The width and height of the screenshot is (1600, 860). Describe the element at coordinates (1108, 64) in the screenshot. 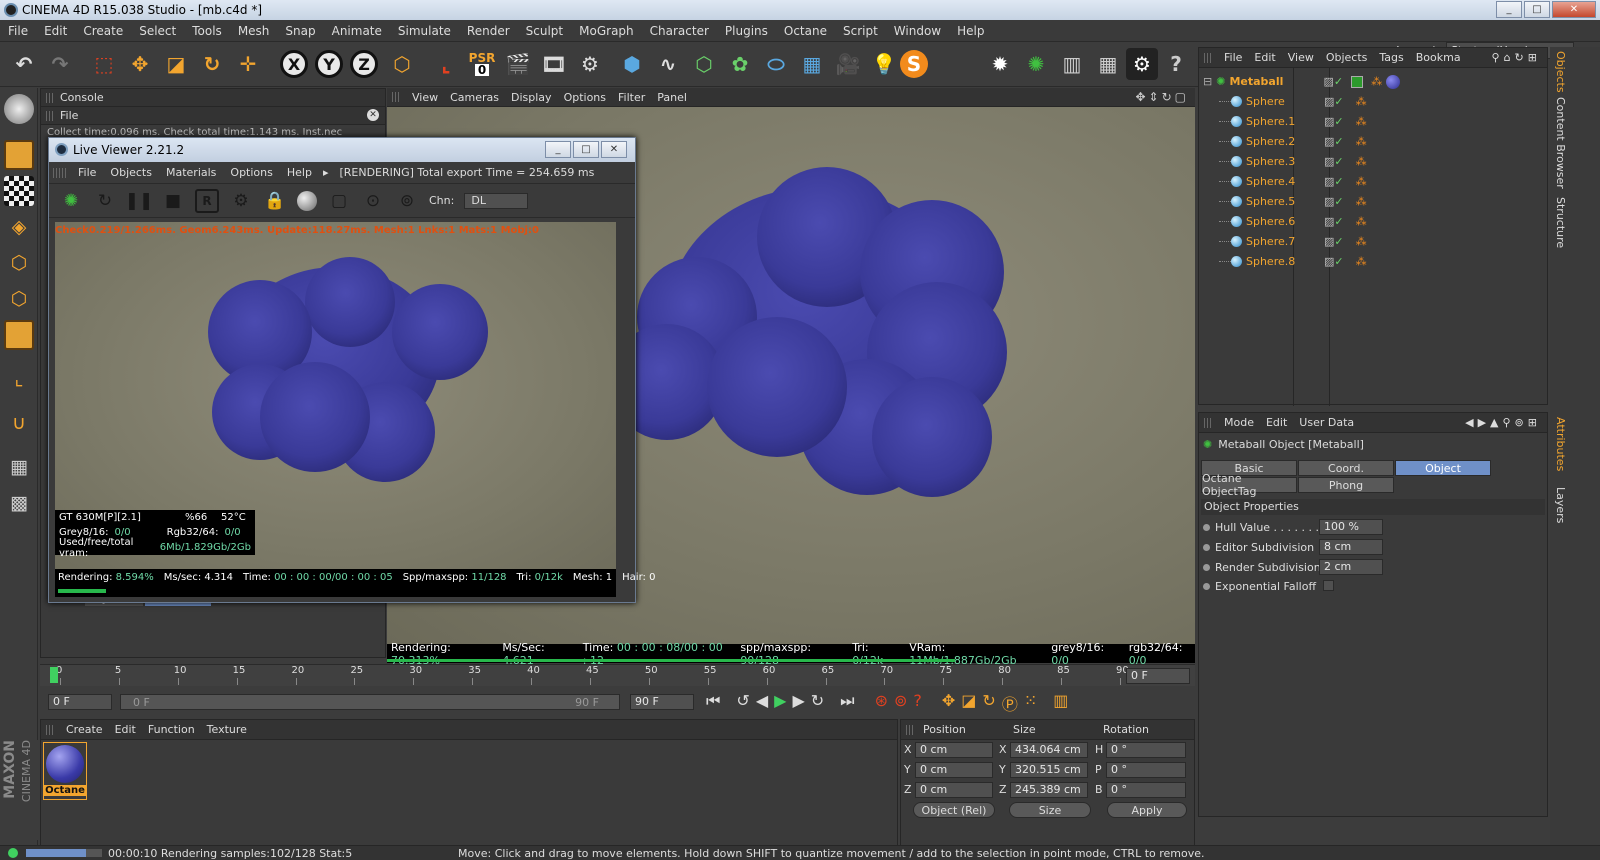

I see `grid-layout-icon: ▦` at that location.